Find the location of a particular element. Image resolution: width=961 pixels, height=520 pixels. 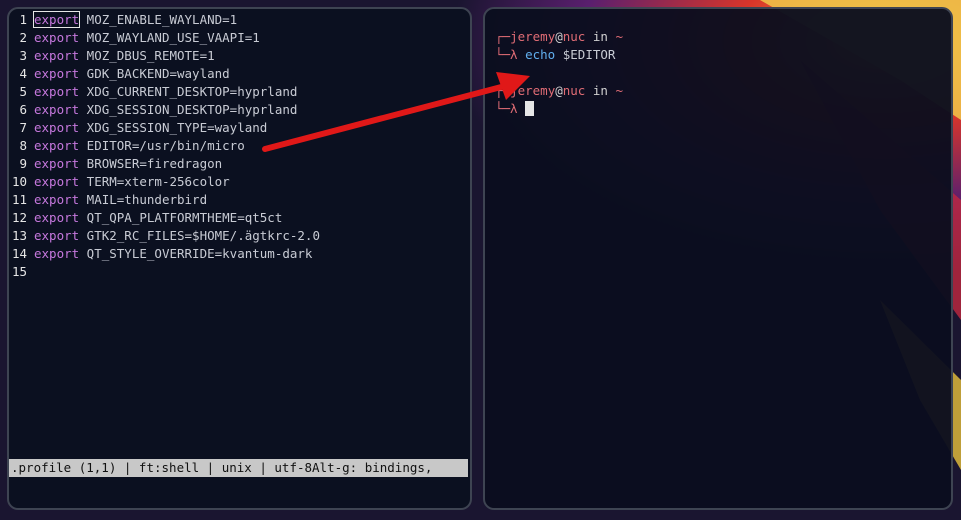

assignment-text: BROWSER=firedragon is located at coordinates (151, 163).